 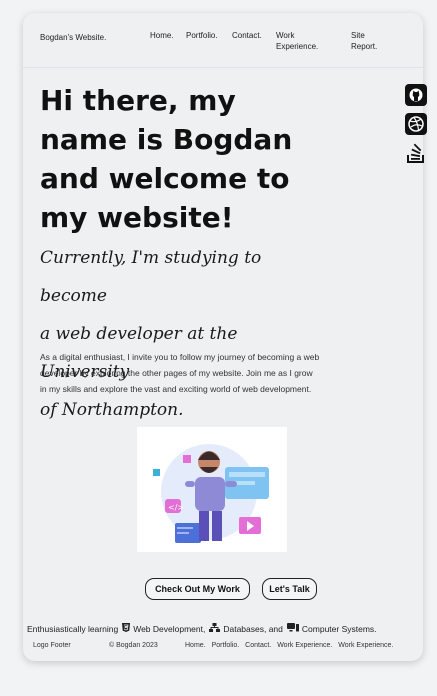 What do you see at coordinates (202, 35) in the screenshot?
I see `nav-portfolio: Portfolio.` at bounding box center [202, 35].